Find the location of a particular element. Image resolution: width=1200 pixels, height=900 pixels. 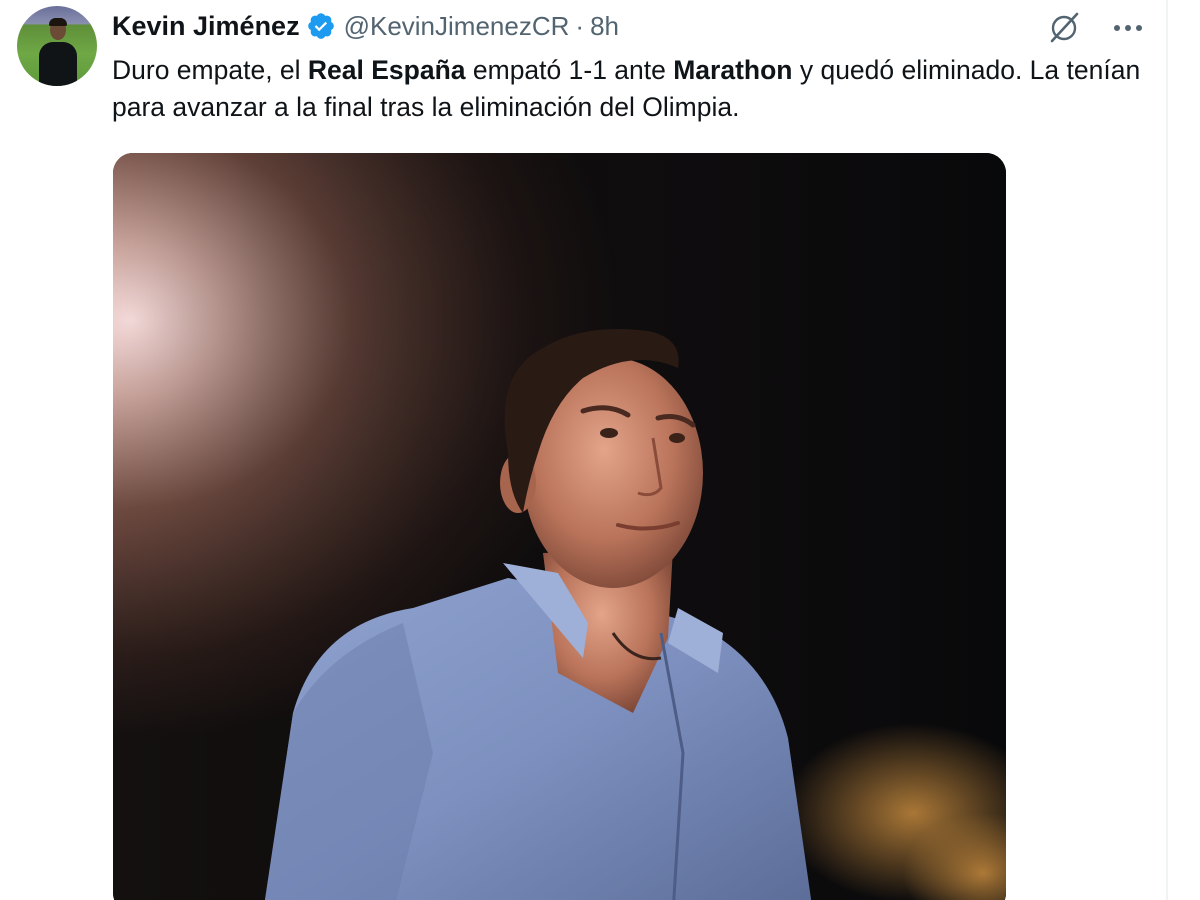

tweet-header: Kevin Jiménez @KevinJimenezCR · 8h is located at coordinates (365, 26).